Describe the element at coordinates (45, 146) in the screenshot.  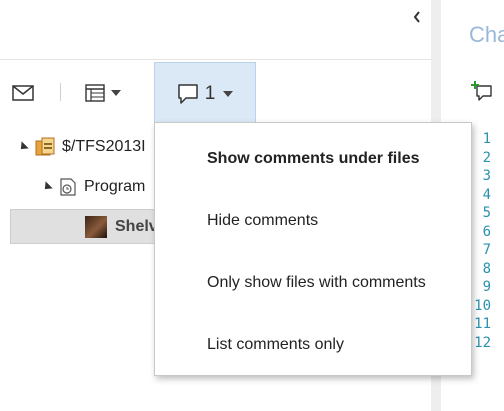
I see `server-folder-icon` at that location.